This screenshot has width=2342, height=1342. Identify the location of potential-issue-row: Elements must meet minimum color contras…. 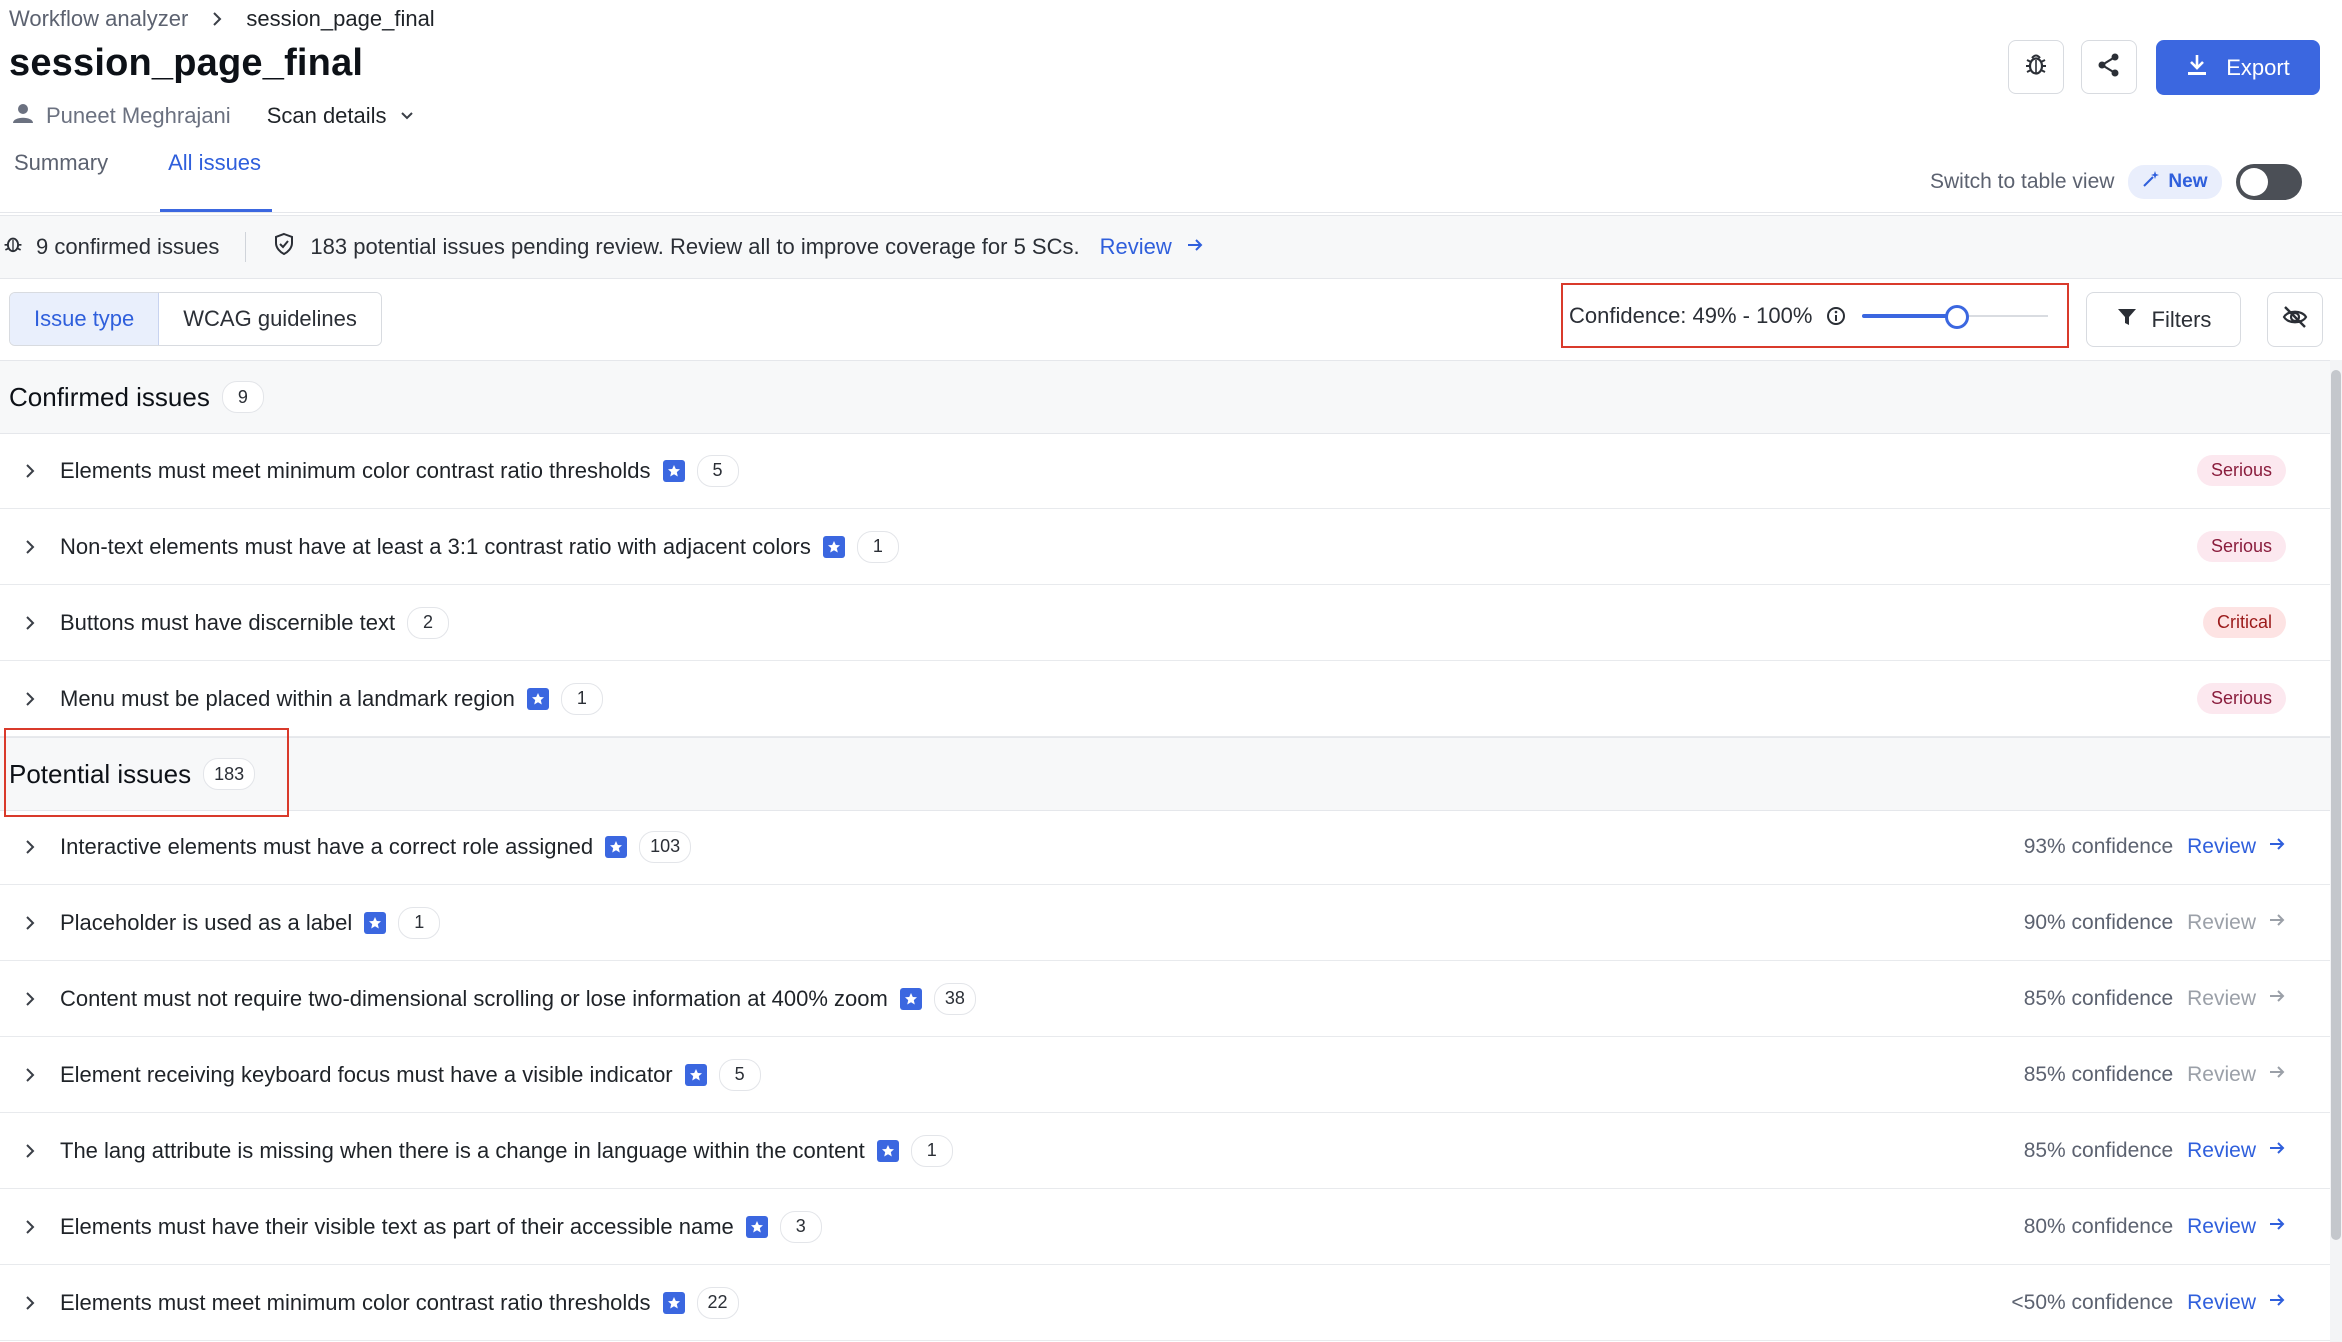
(1165, 1303).